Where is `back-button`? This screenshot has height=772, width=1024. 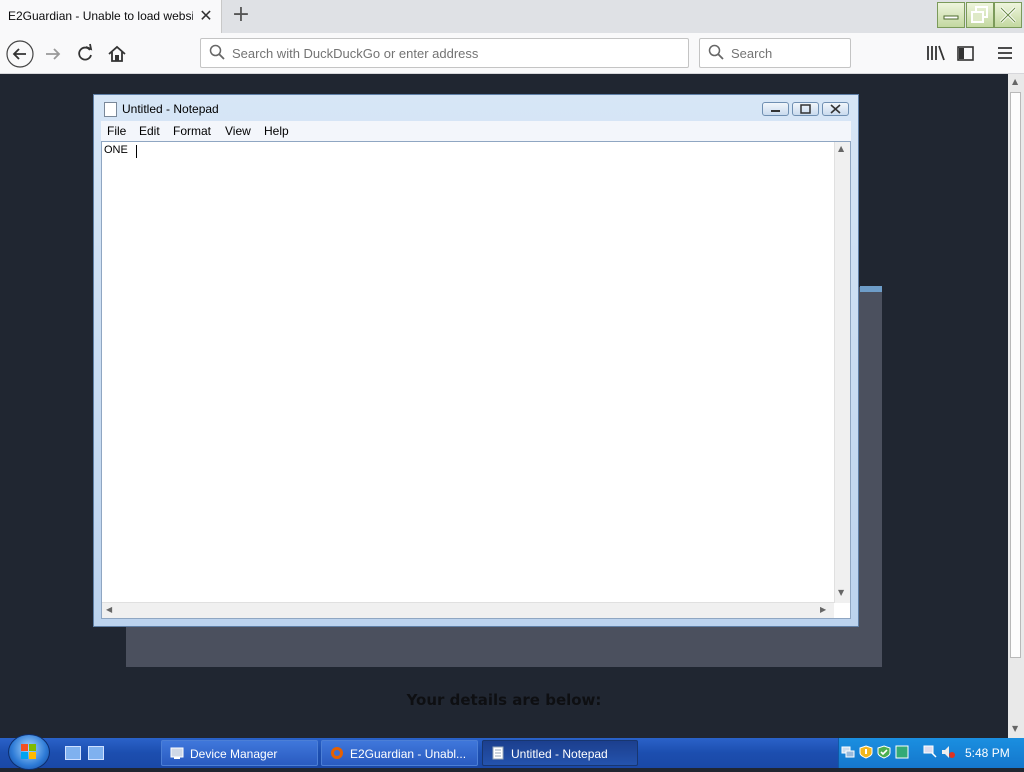
back-button is located at coordinates (20, 54).